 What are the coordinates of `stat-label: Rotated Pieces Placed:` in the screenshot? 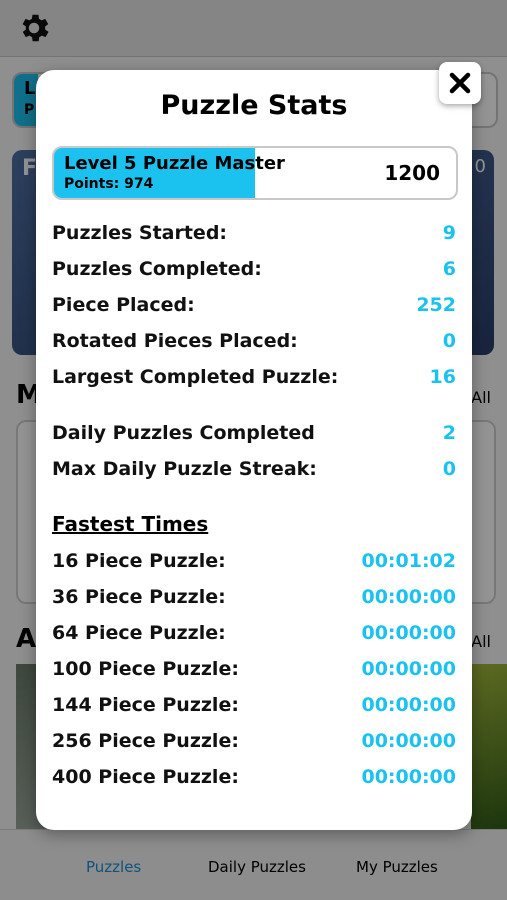 It's located at (175, 341).